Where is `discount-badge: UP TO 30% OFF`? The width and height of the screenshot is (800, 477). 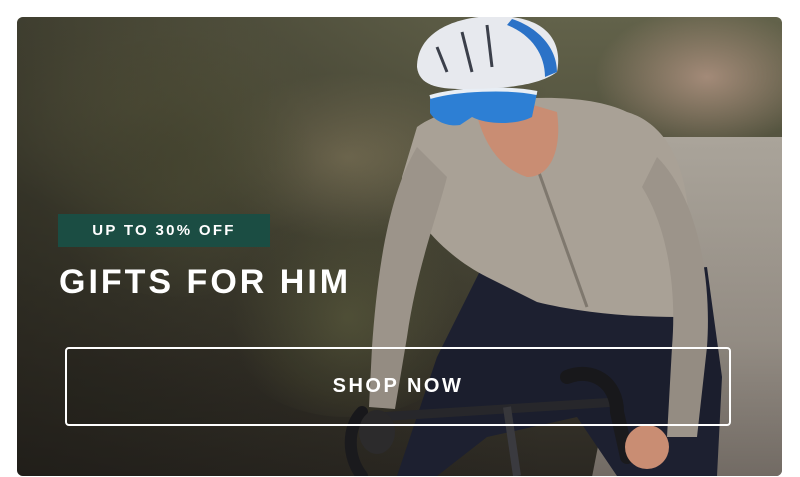 discount-badge: UP TO 30% OFF is located at coordinates (164, 230).